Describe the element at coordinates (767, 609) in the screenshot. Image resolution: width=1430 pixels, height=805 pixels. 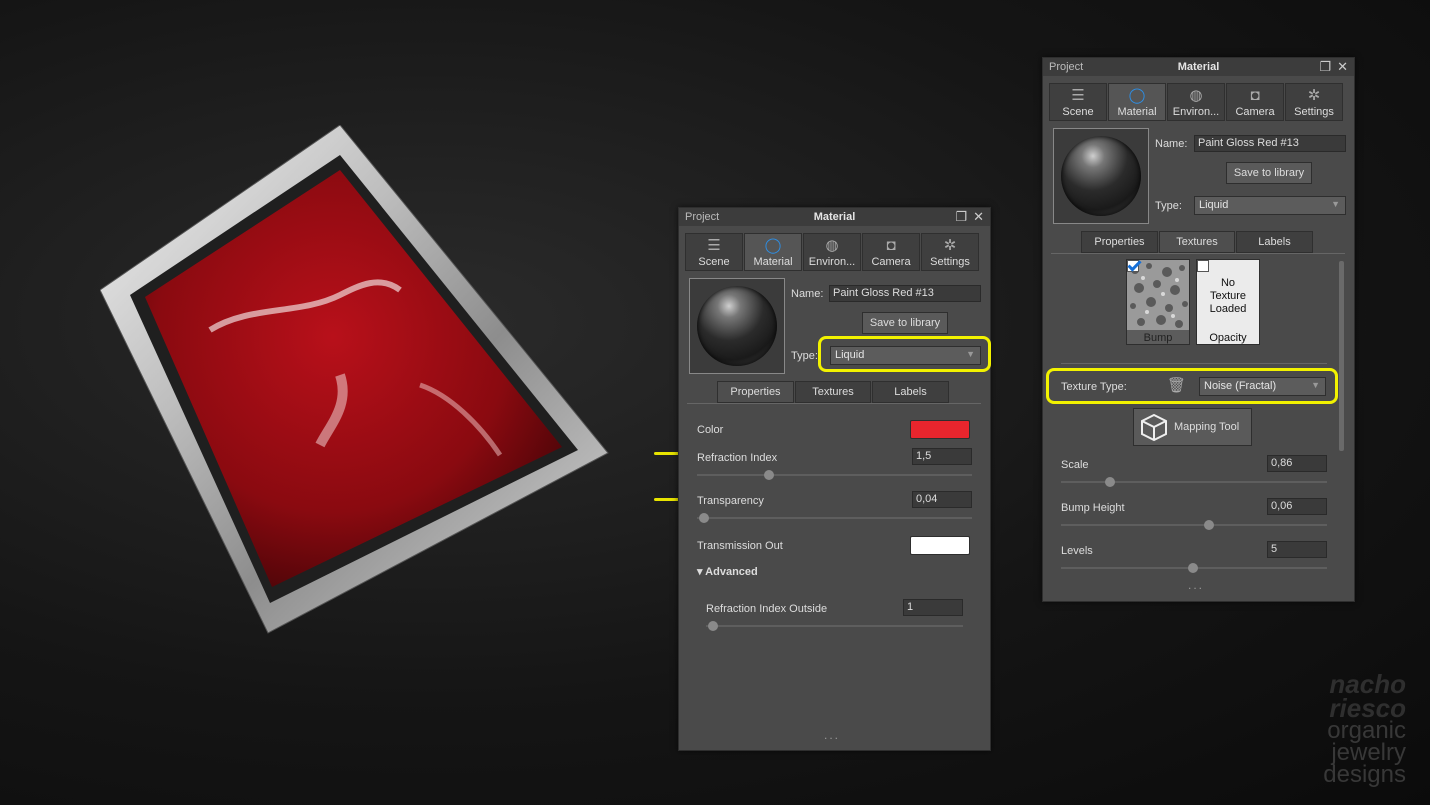
I see `refraction-index-outside-label: Refraction Index Outside` at that location.